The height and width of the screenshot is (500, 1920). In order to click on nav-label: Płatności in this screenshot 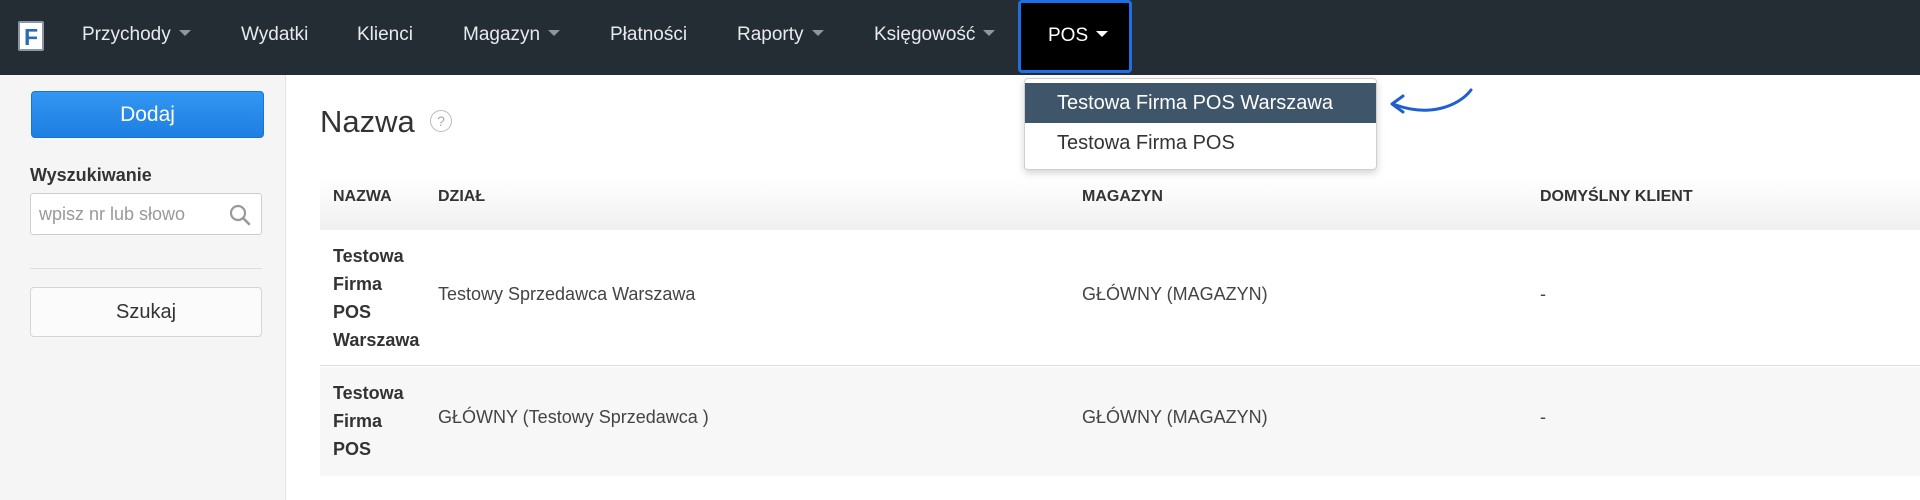, I will do `click(649, 34)`.